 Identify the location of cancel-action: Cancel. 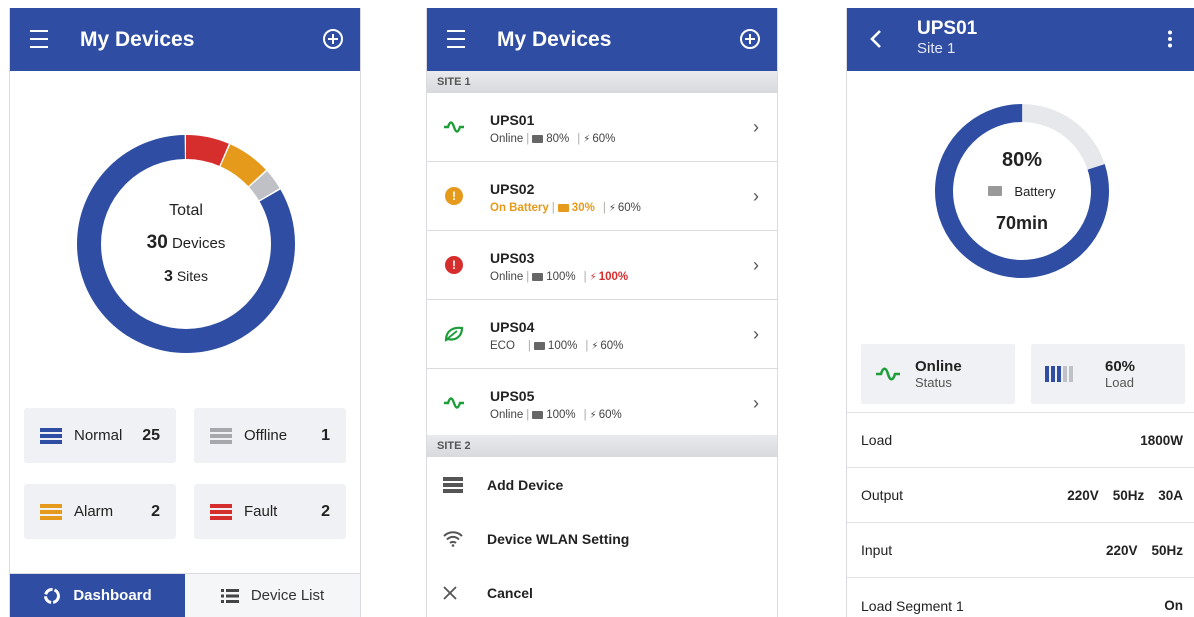
(602, 591).